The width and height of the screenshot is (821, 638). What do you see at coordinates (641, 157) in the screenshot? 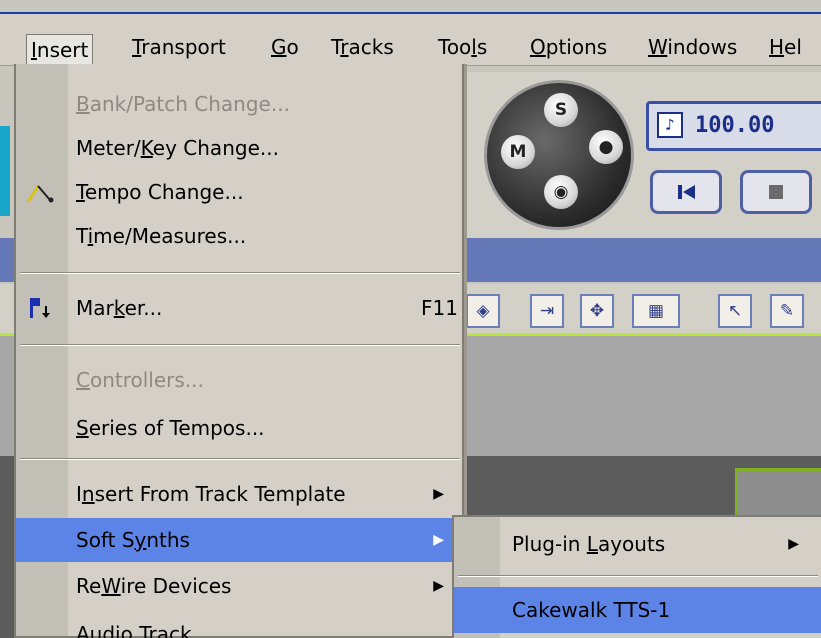
I see `transport-panel: S M ● ◉ ♪ 100.00` at bounding box center [641, 157].